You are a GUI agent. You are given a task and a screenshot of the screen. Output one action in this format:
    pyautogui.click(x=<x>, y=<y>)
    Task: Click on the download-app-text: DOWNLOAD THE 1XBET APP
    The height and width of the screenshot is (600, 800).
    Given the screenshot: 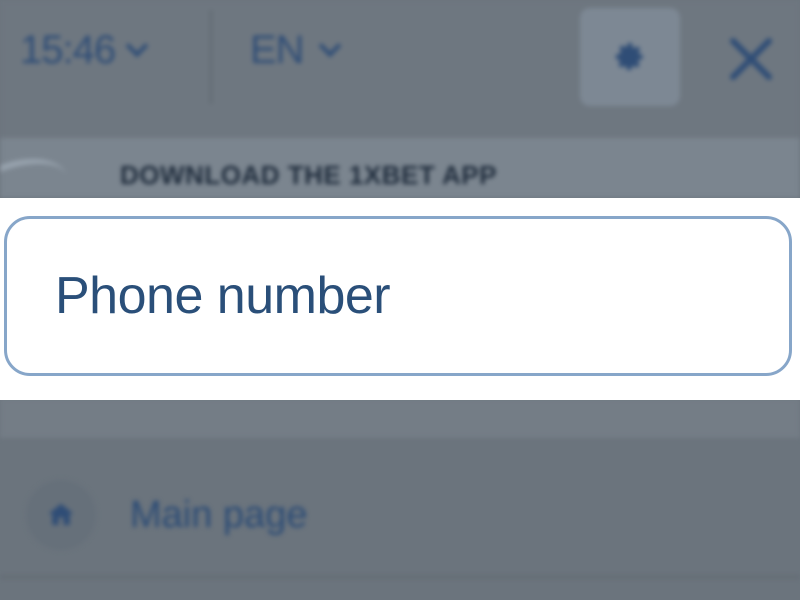 What is the action you would take?
    pyautogui.click(x=308, y=175)
    